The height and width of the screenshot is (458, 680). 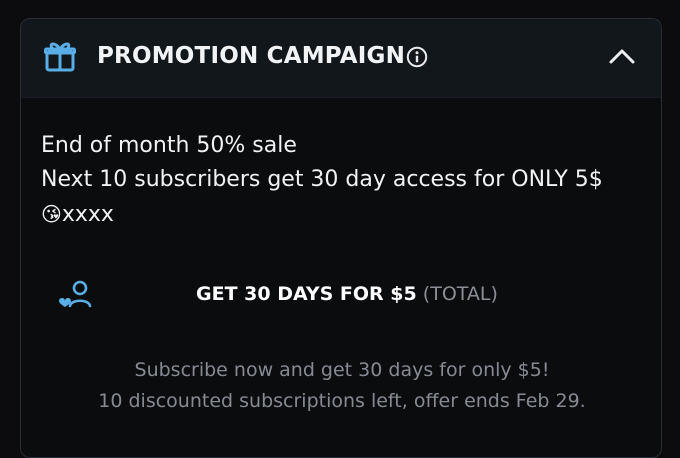 What do you see at coordinates (306, 294) in the screenshot?
I see `offer-price-text: GET 30 DAYS FOR $5` at bounding box center [306, 294].